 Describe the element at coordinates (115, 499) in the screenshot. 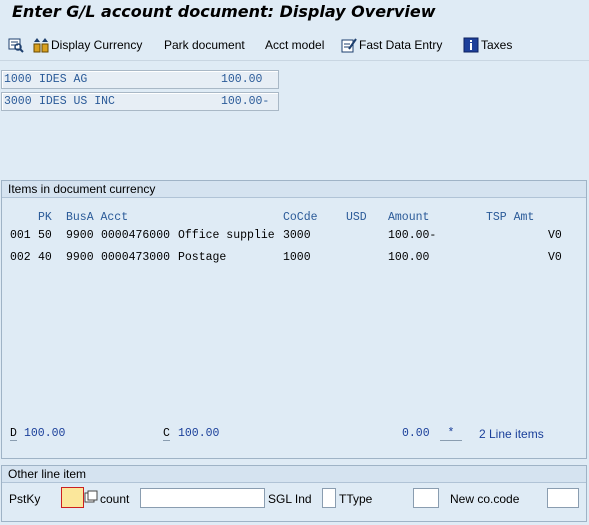

I see `account-label: count` at that location.